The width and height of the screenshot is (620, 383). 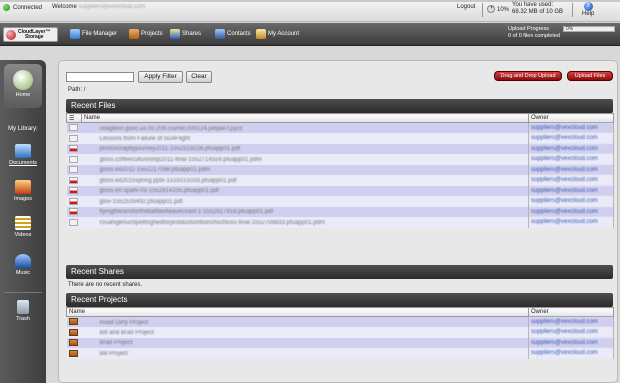 What do you see at coordinates (85, 90) in the screenshot?
I see `path-value: /` at bounding box center [85, 90].